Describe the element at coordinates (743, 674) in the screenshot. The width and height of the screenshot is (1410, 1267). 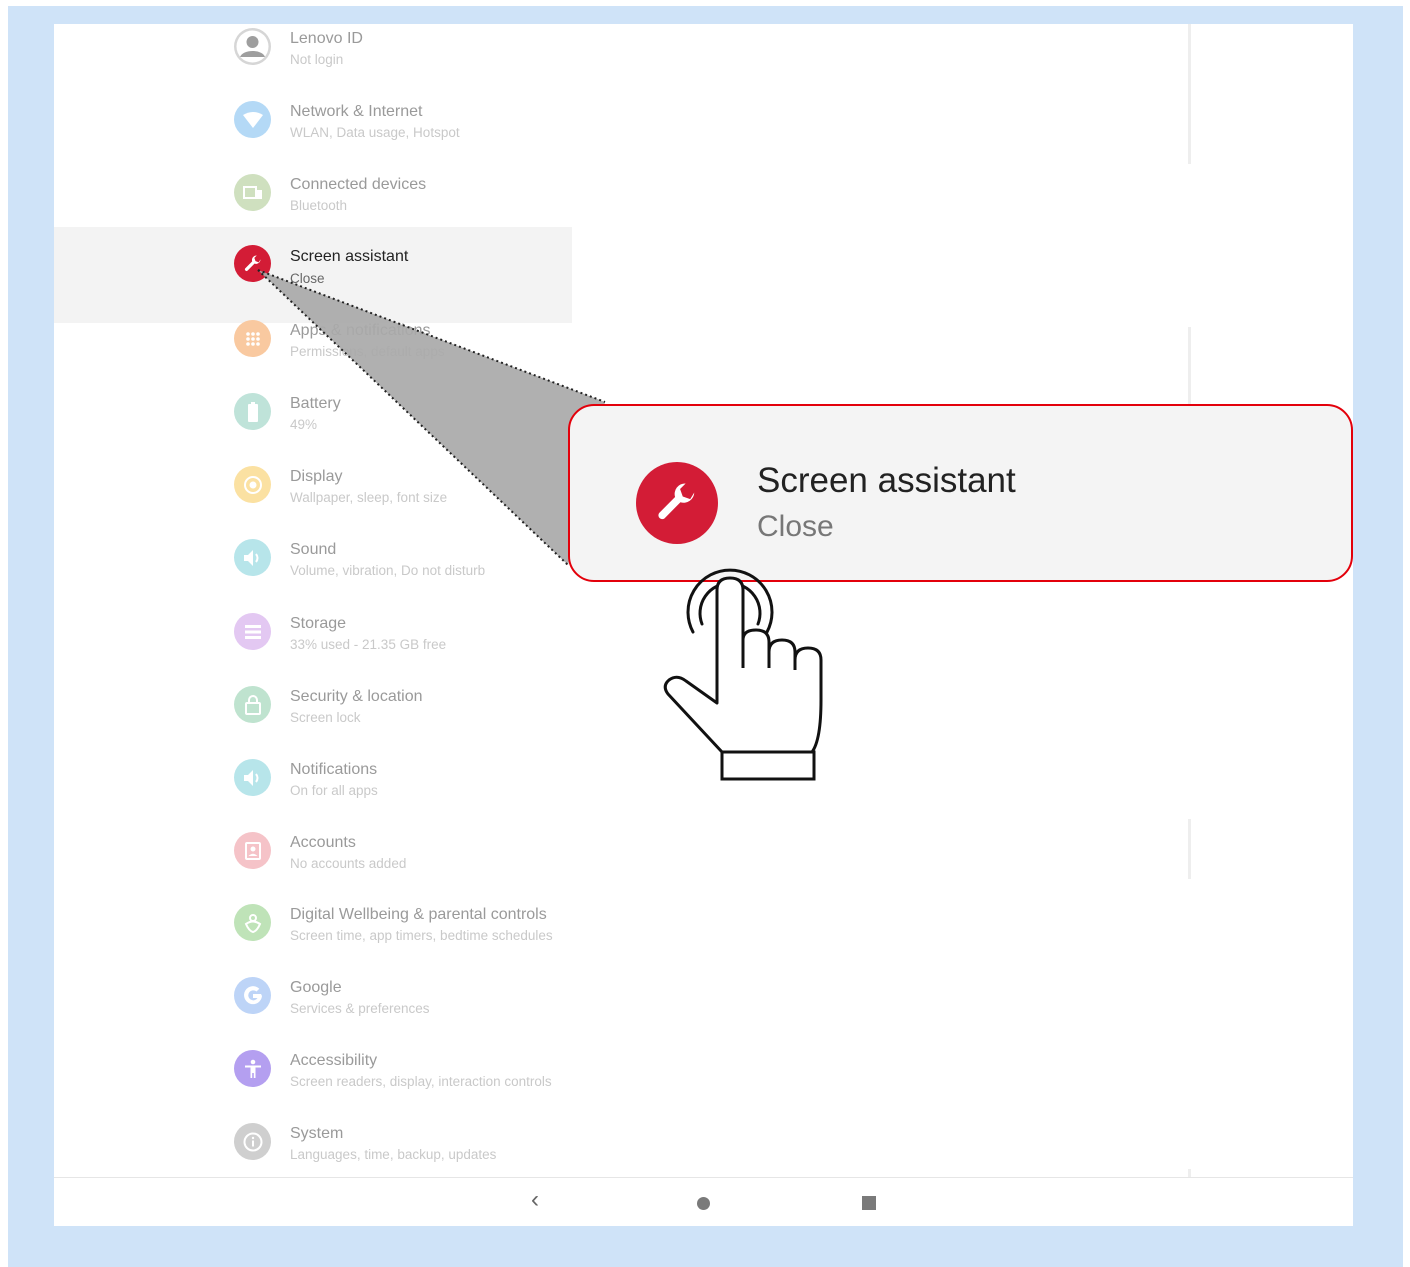
I see `tap-hand-icon` at that location.